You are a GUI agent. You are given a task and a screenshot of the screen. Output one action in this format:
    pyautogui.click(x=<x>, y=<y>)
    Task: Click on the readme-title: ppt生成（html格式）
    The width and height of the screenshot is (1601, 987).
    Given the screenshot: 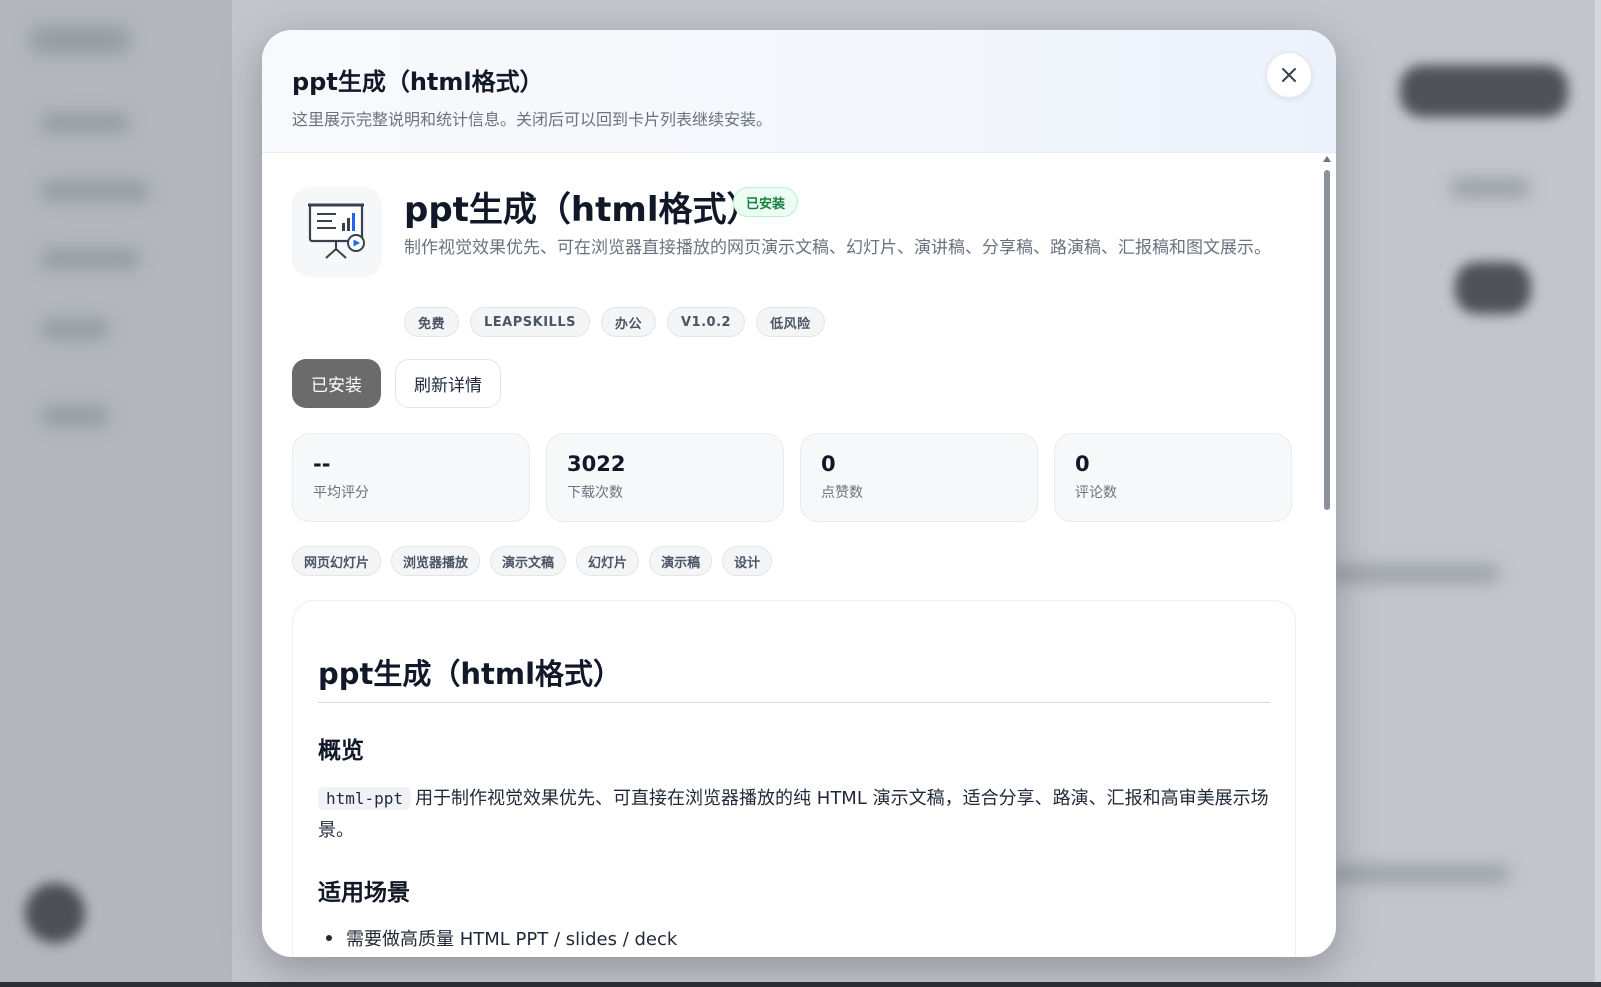 What is the action you would take?
    pyautogui.click(x=470, y=674)
    